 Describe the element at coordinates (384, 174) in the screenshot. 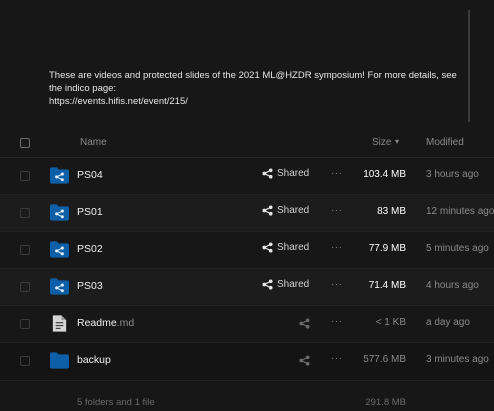

I see `file-size: 103.4 MB` at that location.